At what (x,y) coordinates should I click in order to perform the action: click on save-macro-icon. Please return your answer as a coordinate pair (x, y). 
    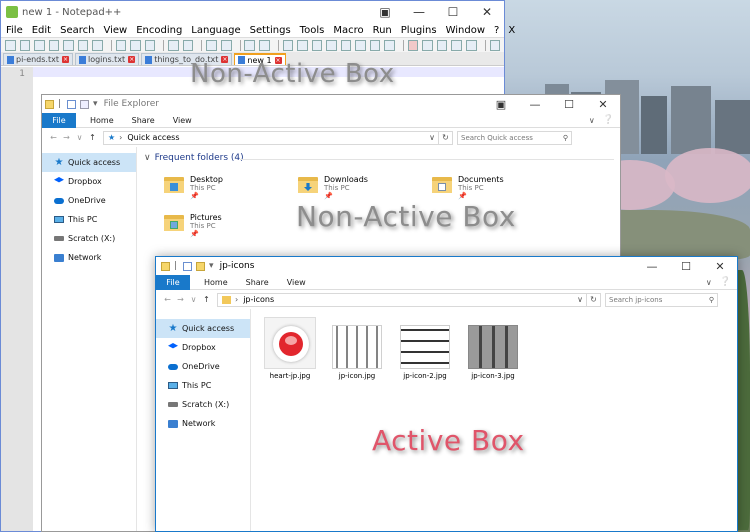
    Looking at the image, I should click on (471, 45).